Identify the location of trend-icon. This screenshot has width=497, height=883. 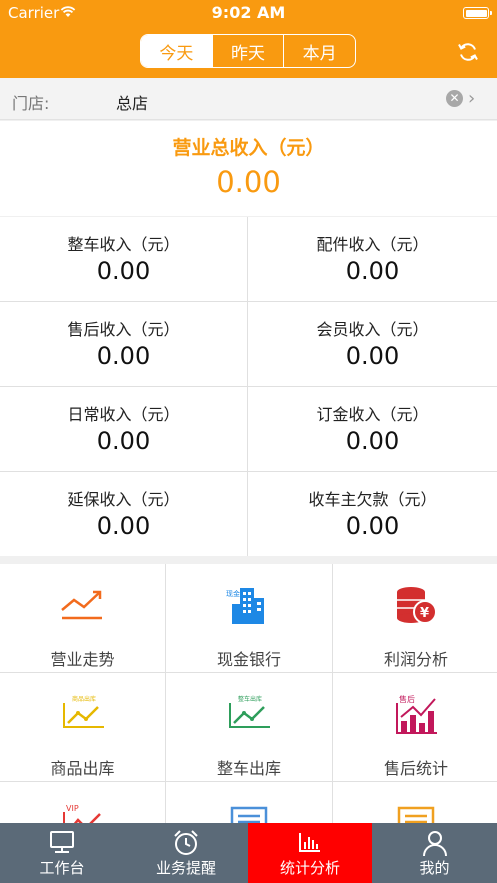
(81, 605).